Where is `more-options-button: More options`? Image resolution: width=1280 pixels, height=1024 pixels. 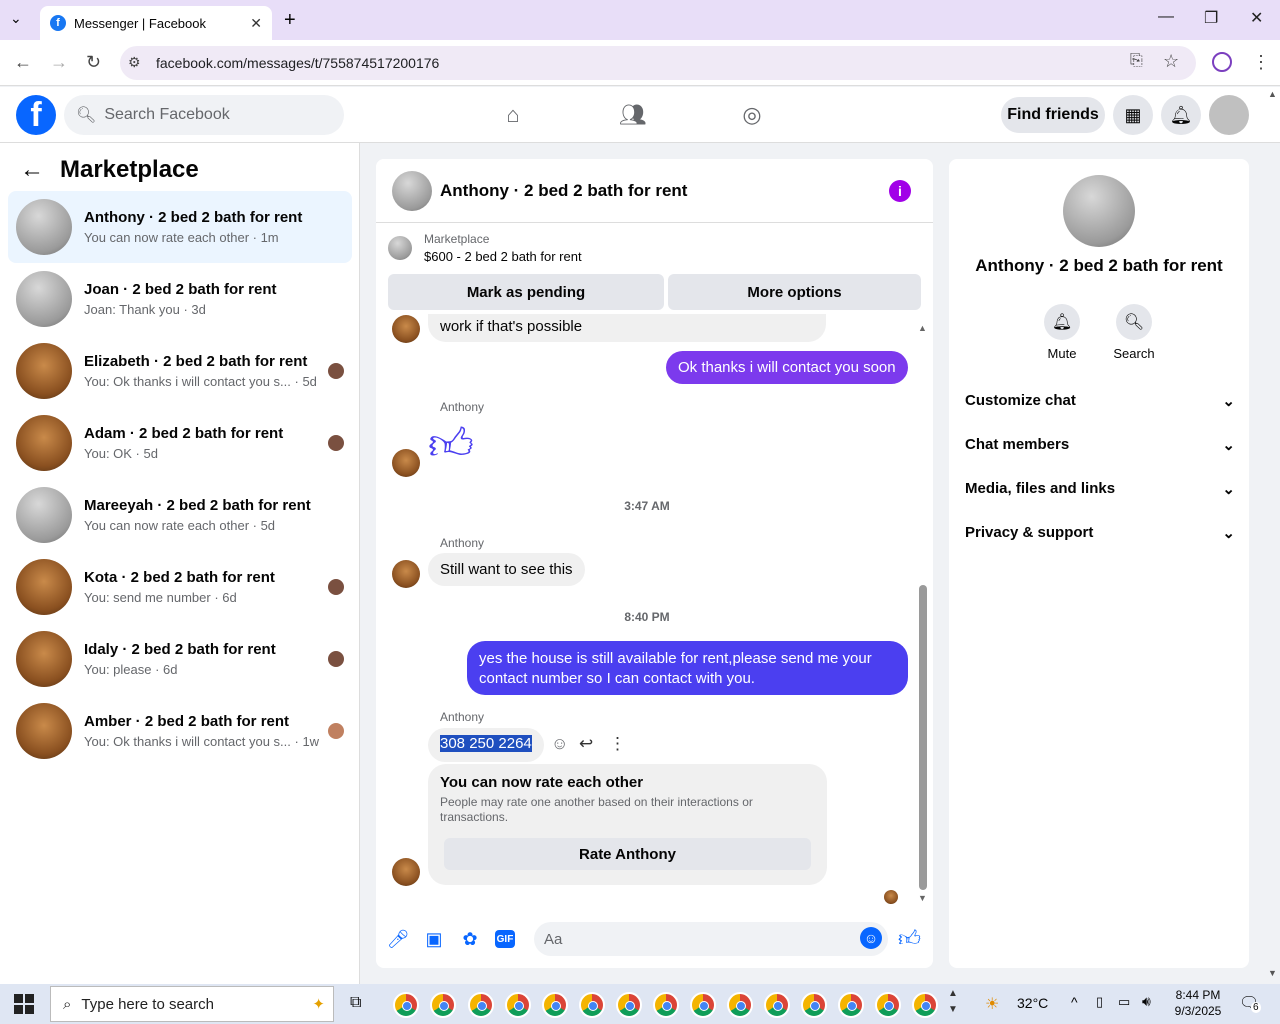
more-options-button: More options is located at coordinates (794, 292).